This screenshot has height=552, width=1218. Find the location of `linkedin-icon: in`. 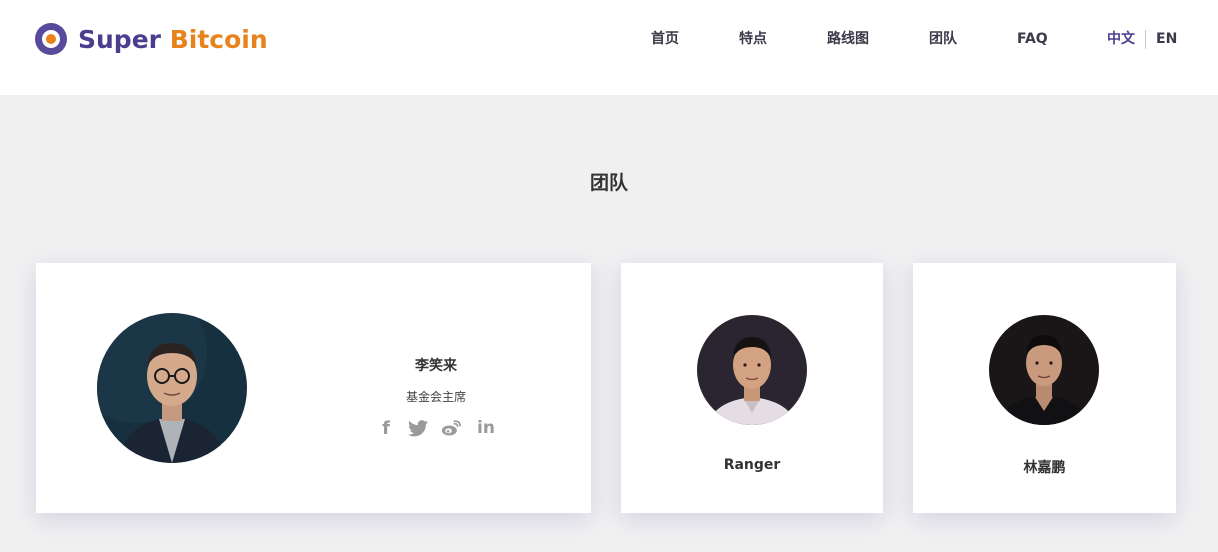

linkedin-icon: in is located at coordinates (486, 428).